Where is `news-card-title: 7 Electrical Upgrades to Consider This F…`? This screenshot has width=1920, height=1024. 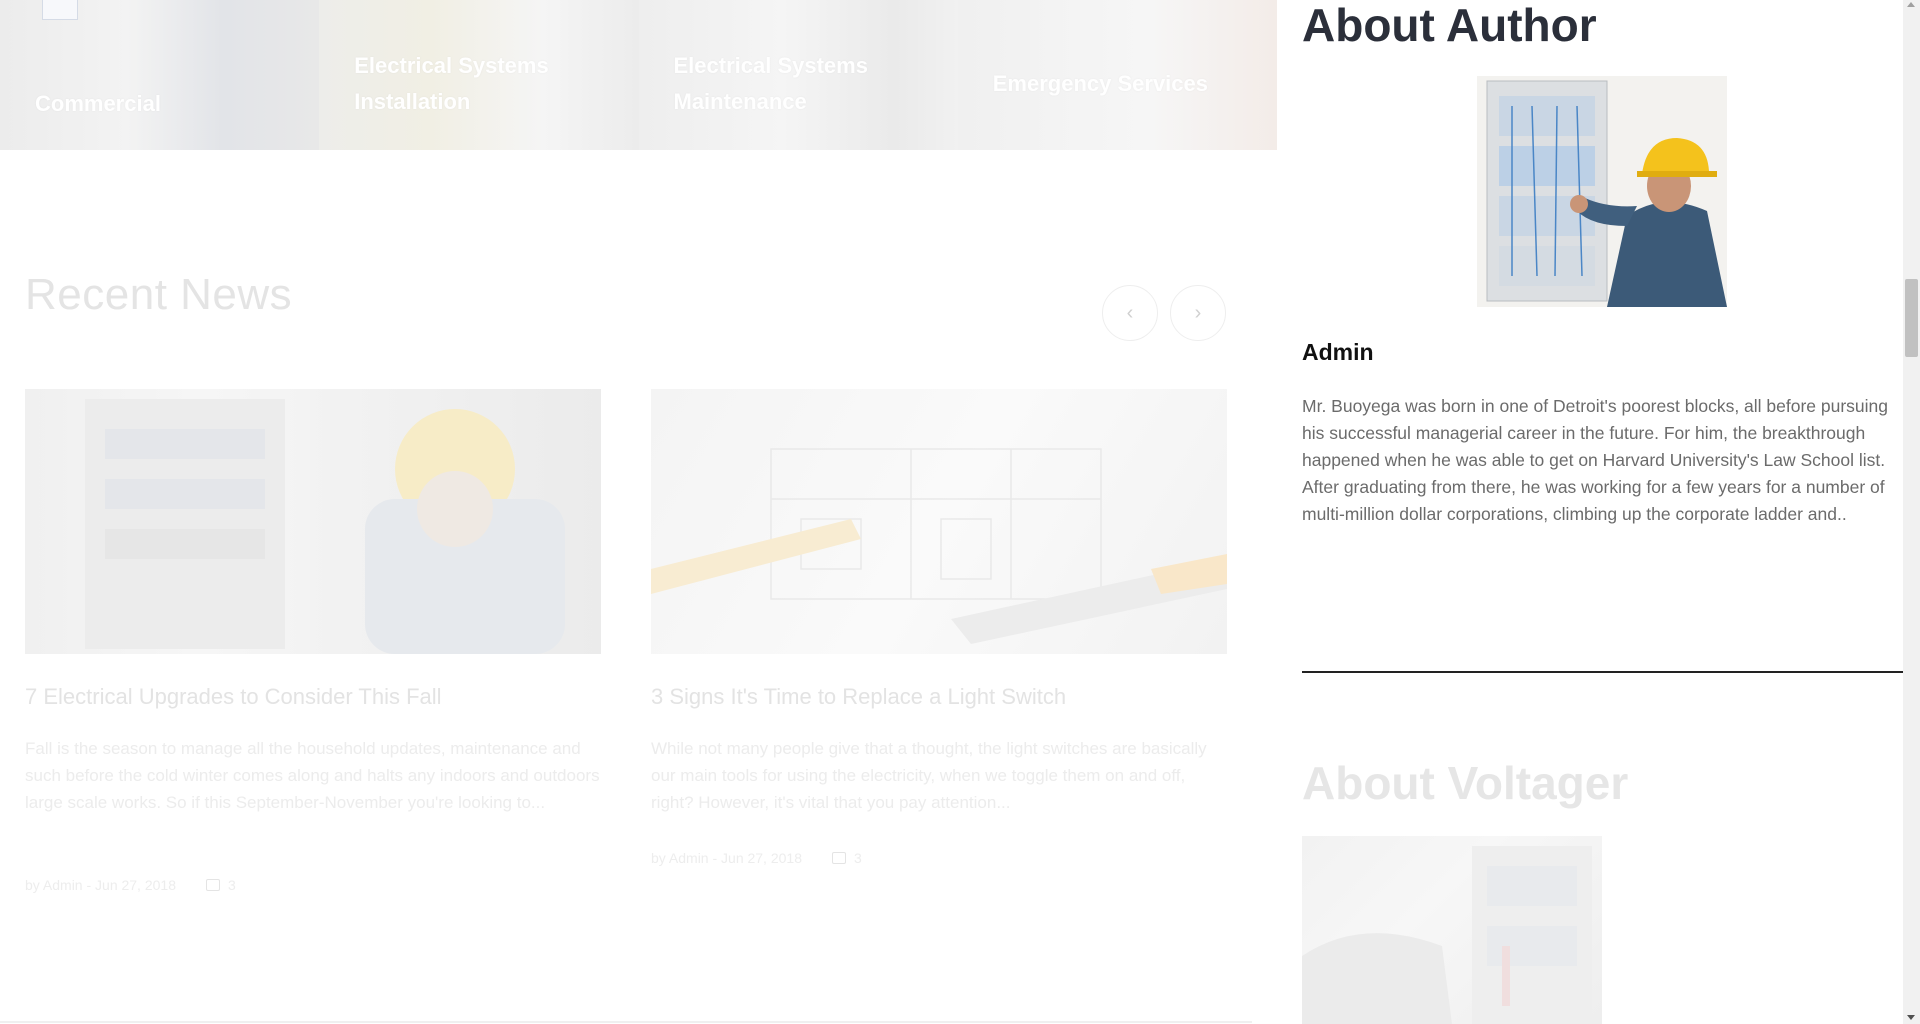 news-card-title: 7 Electrical Upgrades to Consider This F… is located at coordinates (233, 697).